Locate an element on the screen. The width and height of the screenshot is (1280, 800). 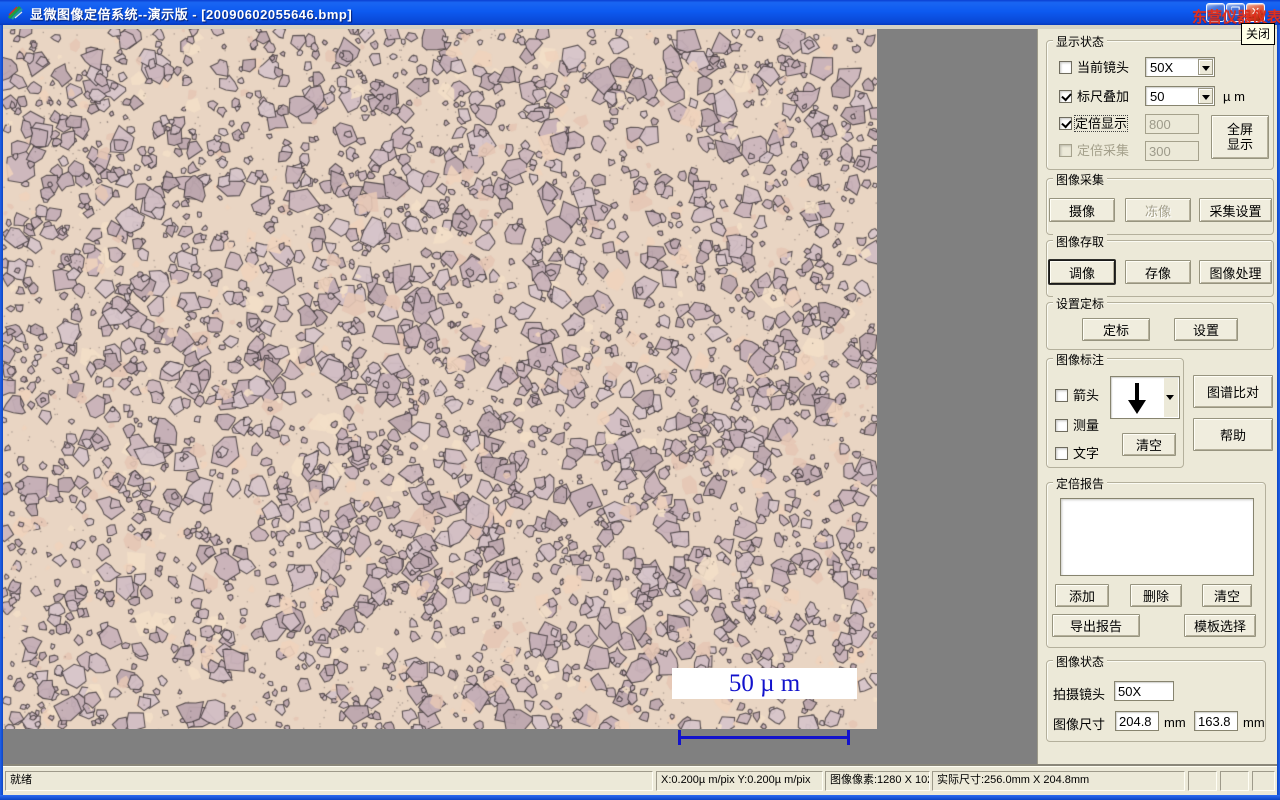
image-width-unit: mm is located at coordinates (1175, 722).